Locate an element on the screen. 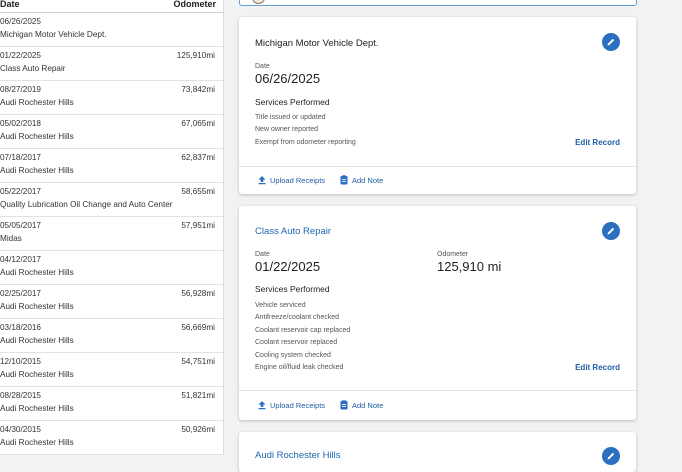  list-item: 08/27/2019 Audi Rochester Hills 73,842mi is located at coordinates (111, 98).